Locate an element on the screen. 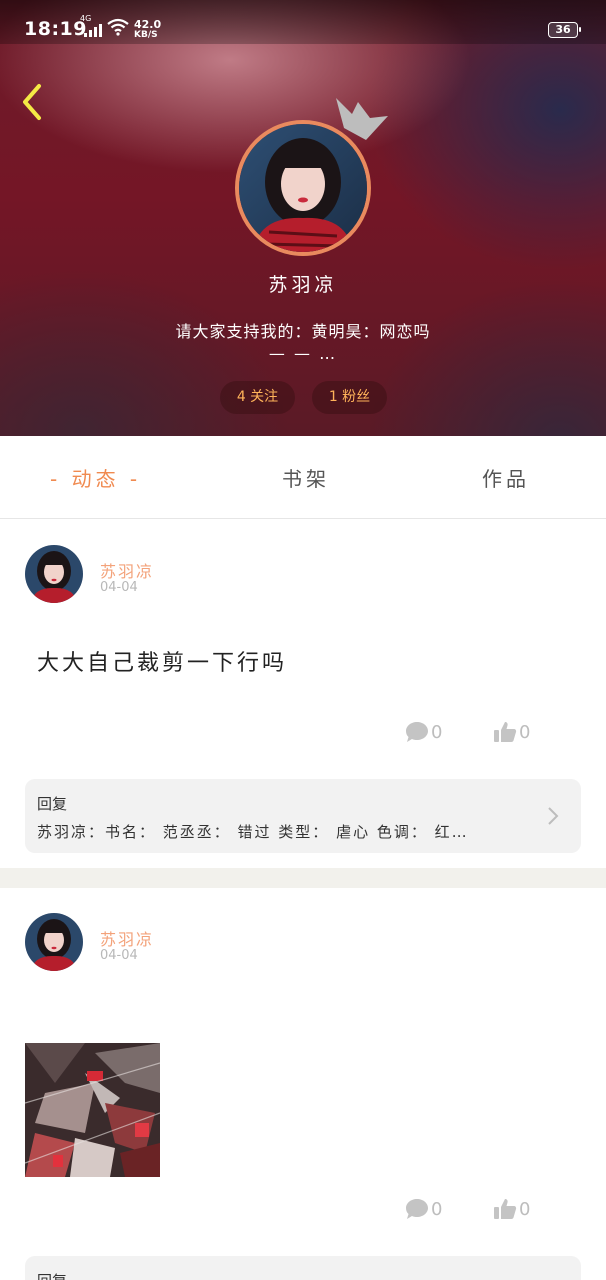 The width and height of the screenshot is (606, 1280). post-text: 大大自己裁剪一下行吗 is located at coordinates (162, 663).